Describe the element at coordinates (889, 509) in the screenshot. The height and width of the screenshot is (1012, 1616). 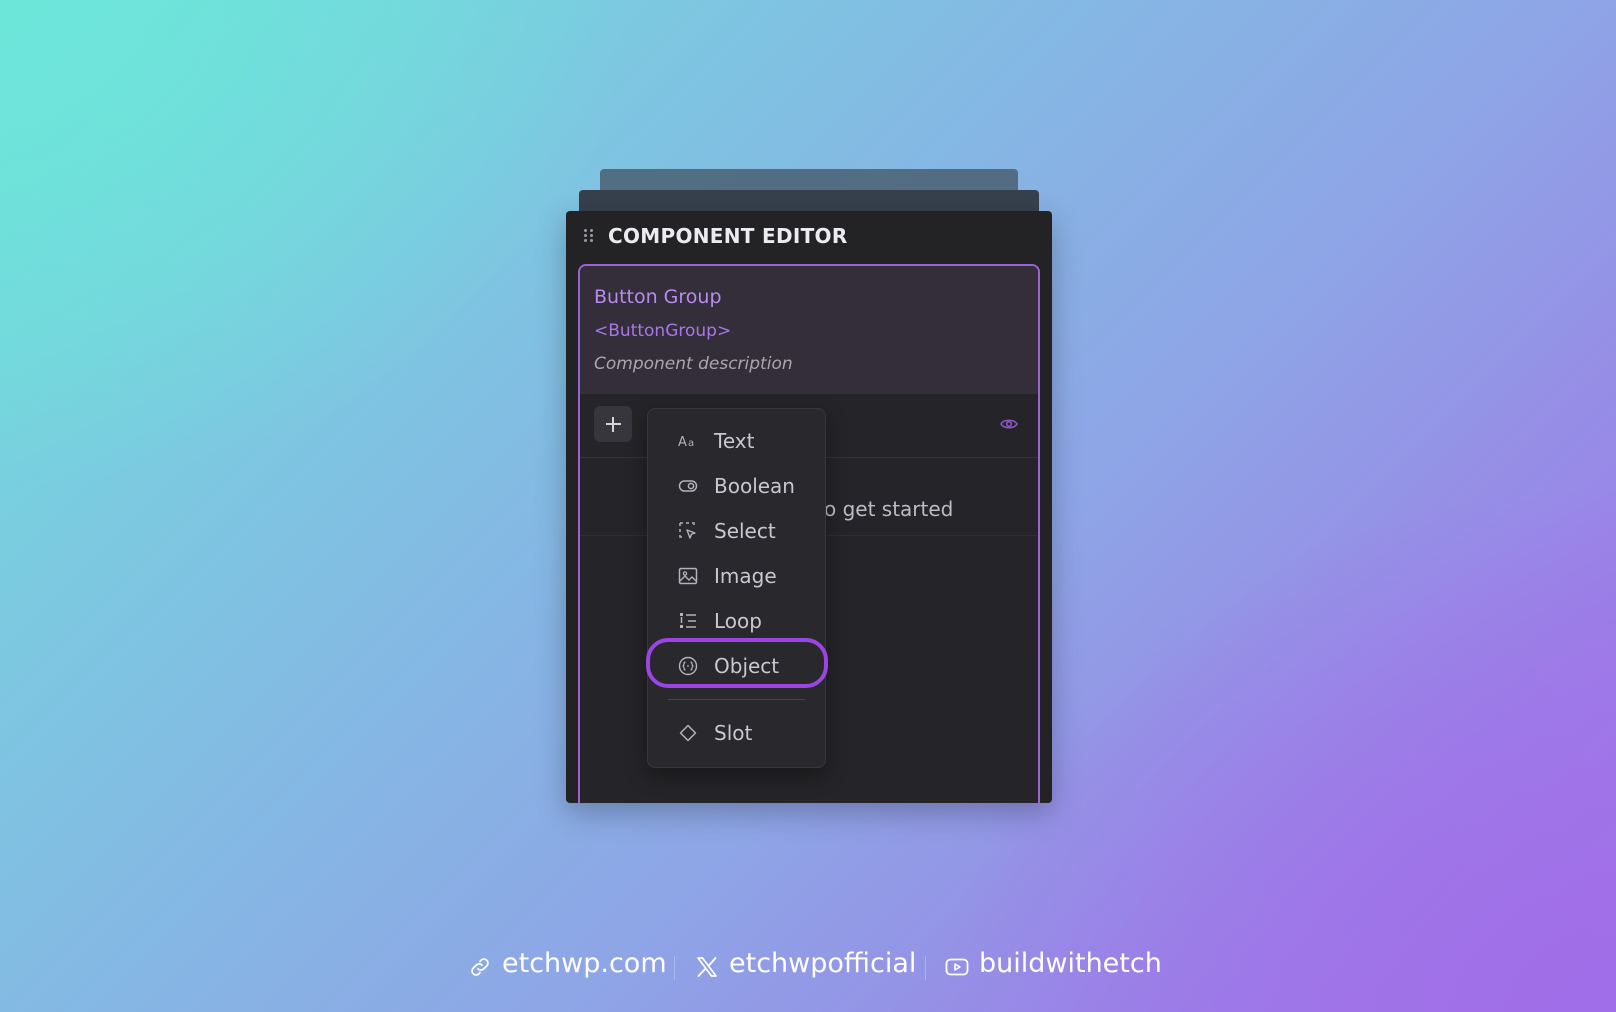
I see `empty-state-message: o get started` at that location.